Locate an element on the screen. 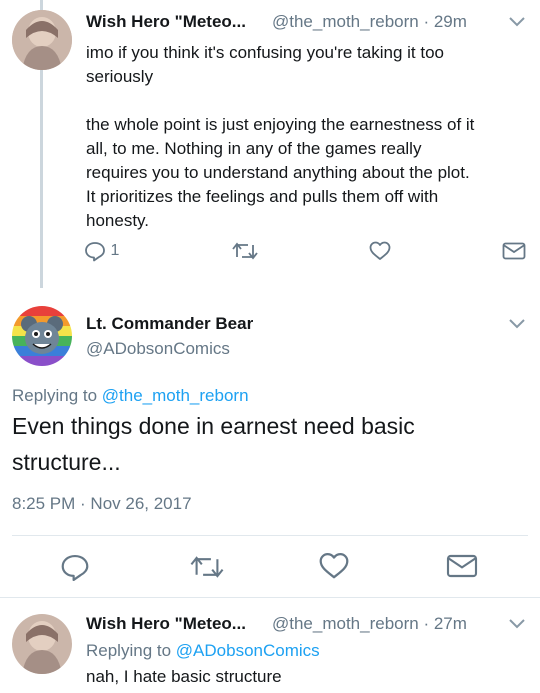 The width and height of the screenshot is (540, 693). author-handle: @the_moth_reborn · 29m is located at coordinates (369, 22).